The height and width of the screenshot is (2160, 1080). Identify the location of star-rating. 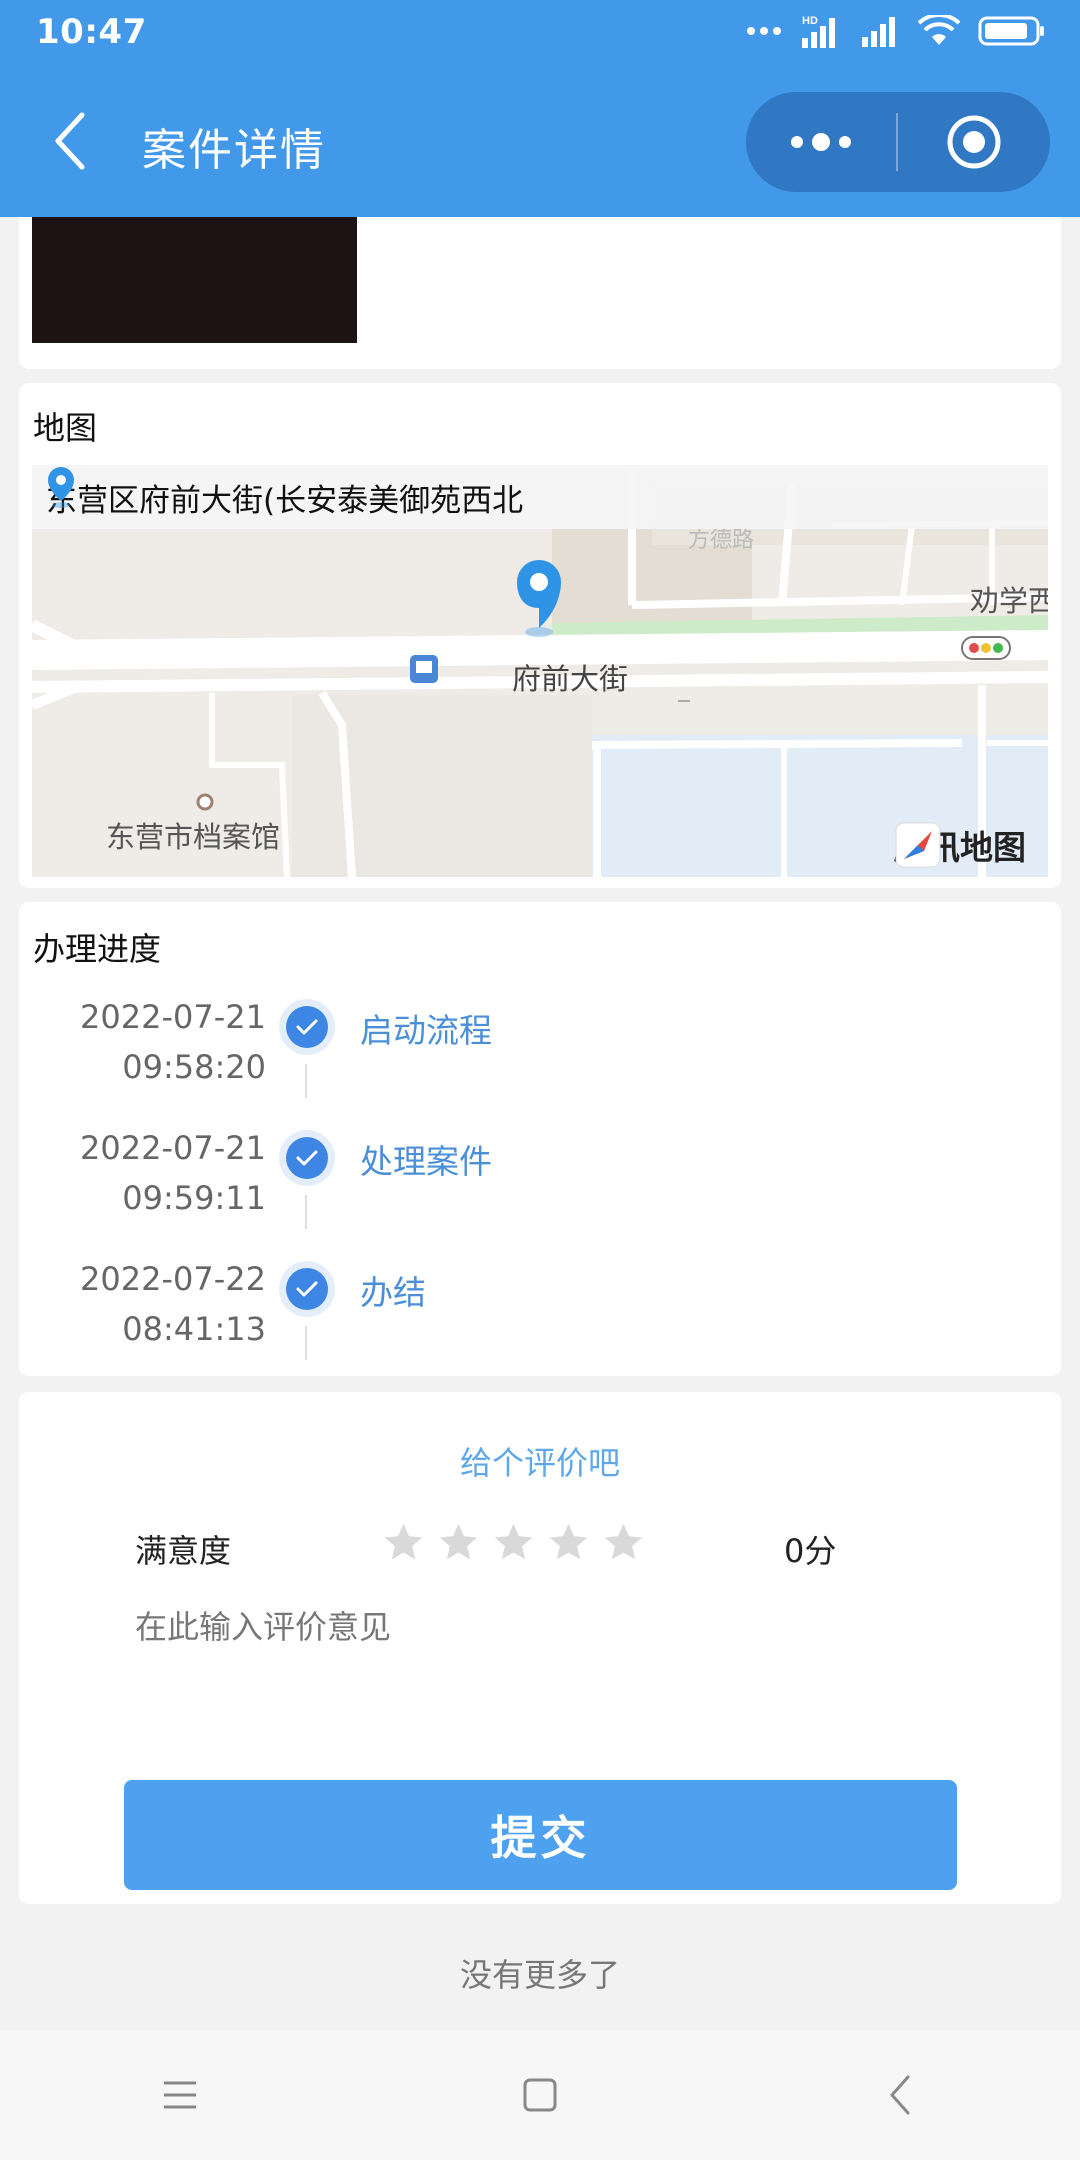
(513, 1542).